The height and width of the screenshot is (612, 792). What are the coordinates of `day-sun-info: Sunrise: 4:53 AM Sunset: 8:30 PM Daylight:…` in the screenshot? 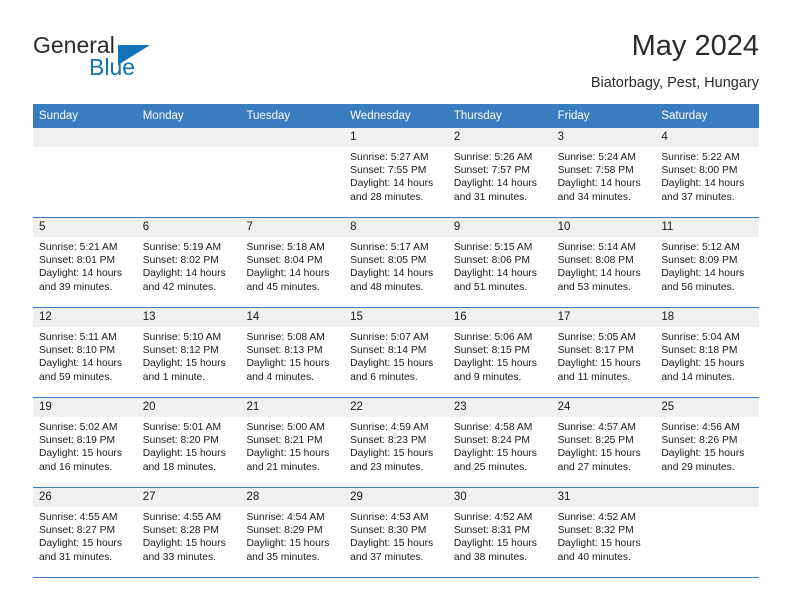 It's located at (396, 535).